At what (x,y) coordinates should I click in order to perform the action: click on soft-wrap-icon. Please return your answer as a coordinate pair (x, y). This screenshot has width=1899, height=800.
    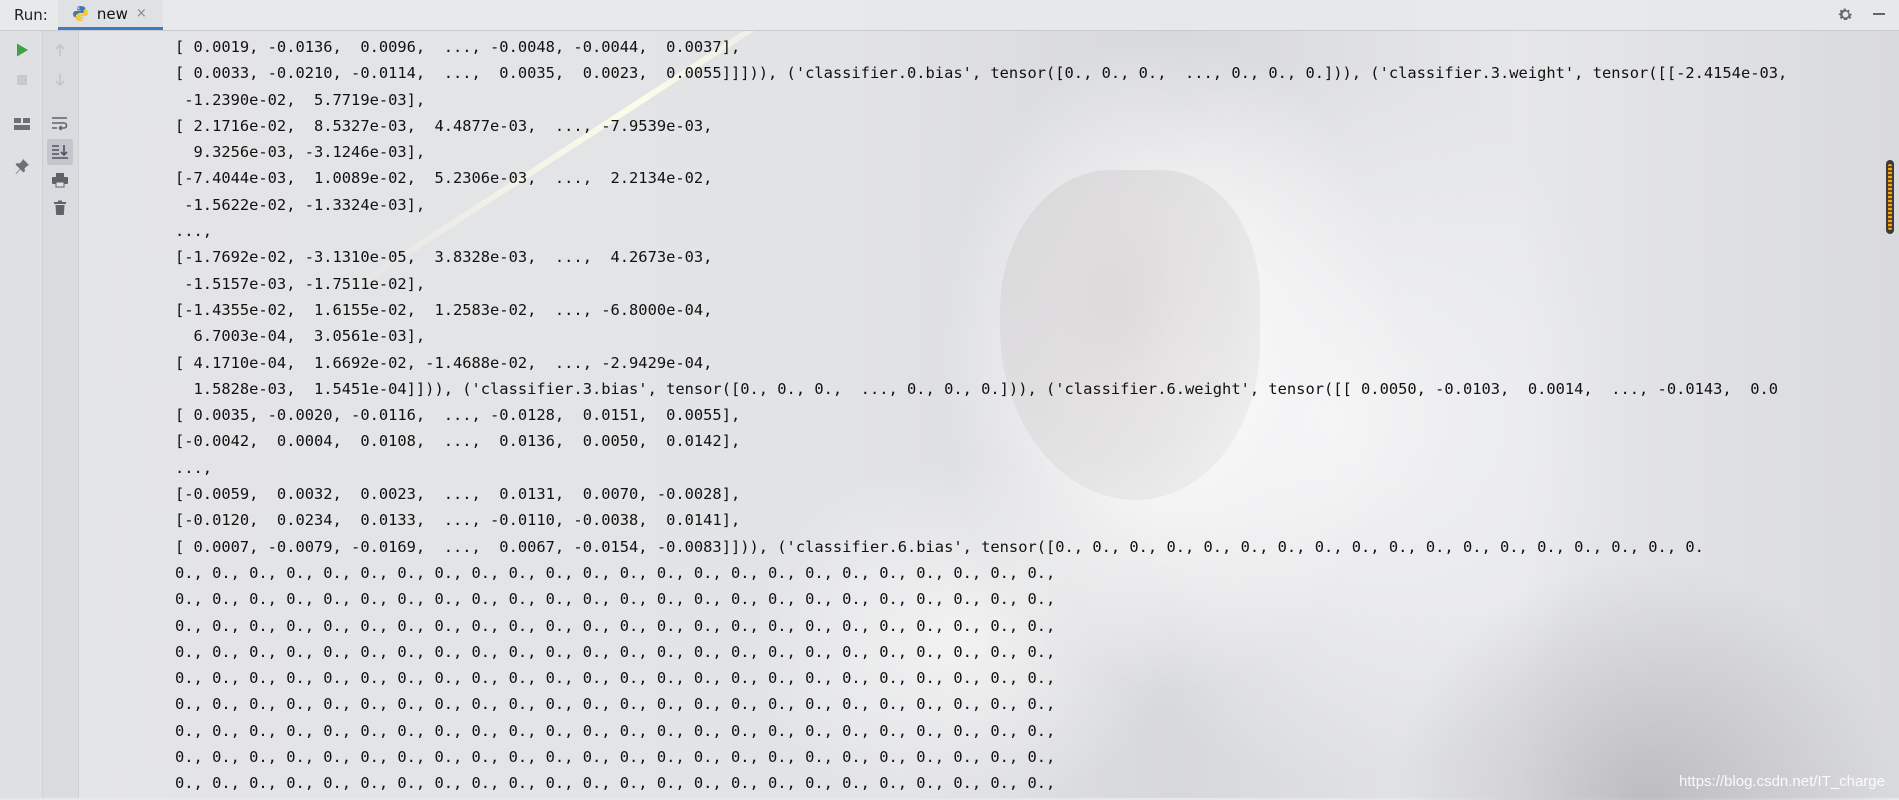
    Looking at the image, I should click on (60, 124).